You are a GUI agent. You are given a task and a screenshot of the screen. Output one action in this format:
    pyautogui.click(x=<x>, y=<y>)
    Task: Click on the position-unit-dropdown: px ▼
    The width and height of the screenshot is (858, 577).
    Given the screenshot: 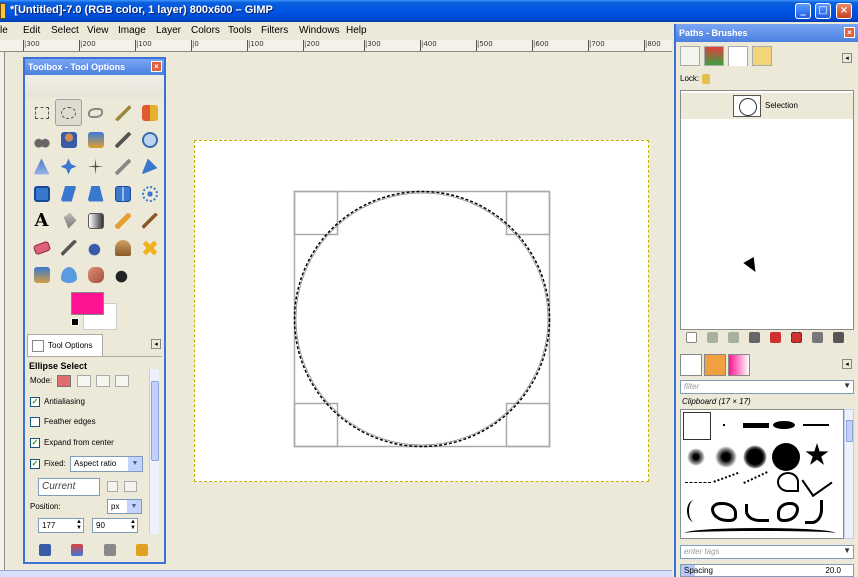 What is the action you would take?
    pyautogui.click(x=124, y=506)
    